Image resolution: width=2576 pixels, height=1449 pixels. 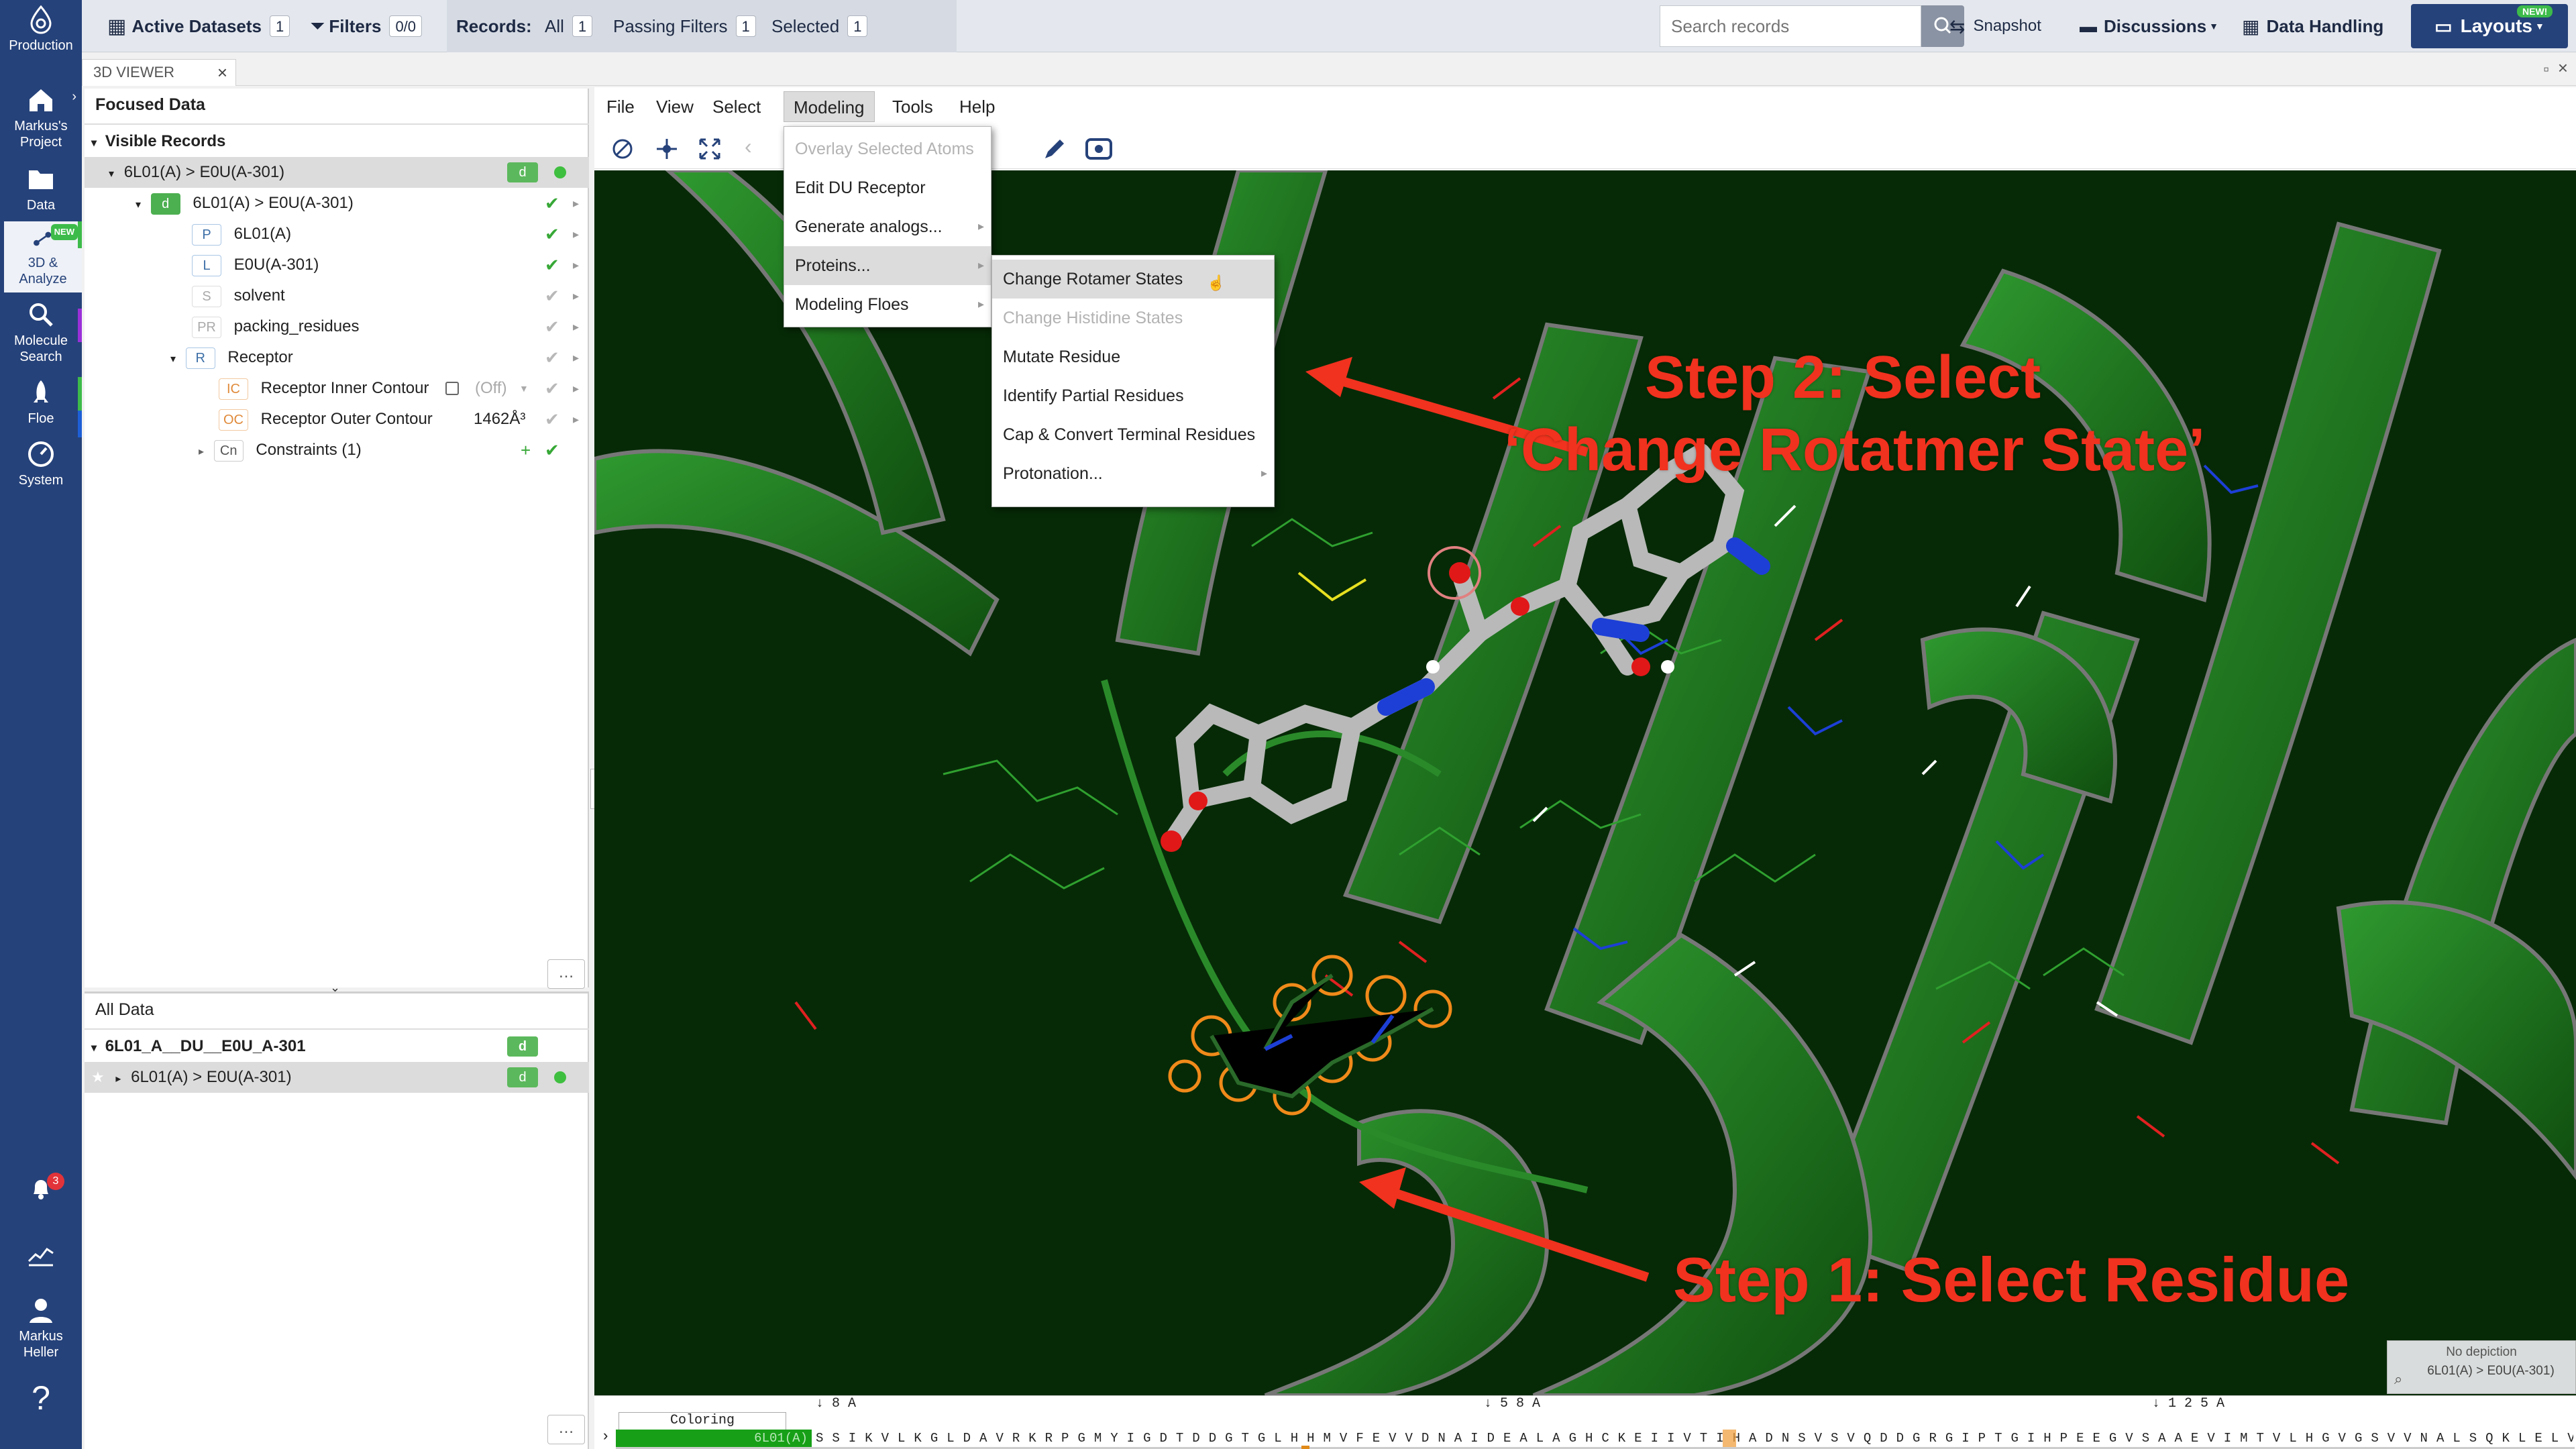 I want to click on filters-button: ⏷ Filters 0/0, so click(x=366, y=26).